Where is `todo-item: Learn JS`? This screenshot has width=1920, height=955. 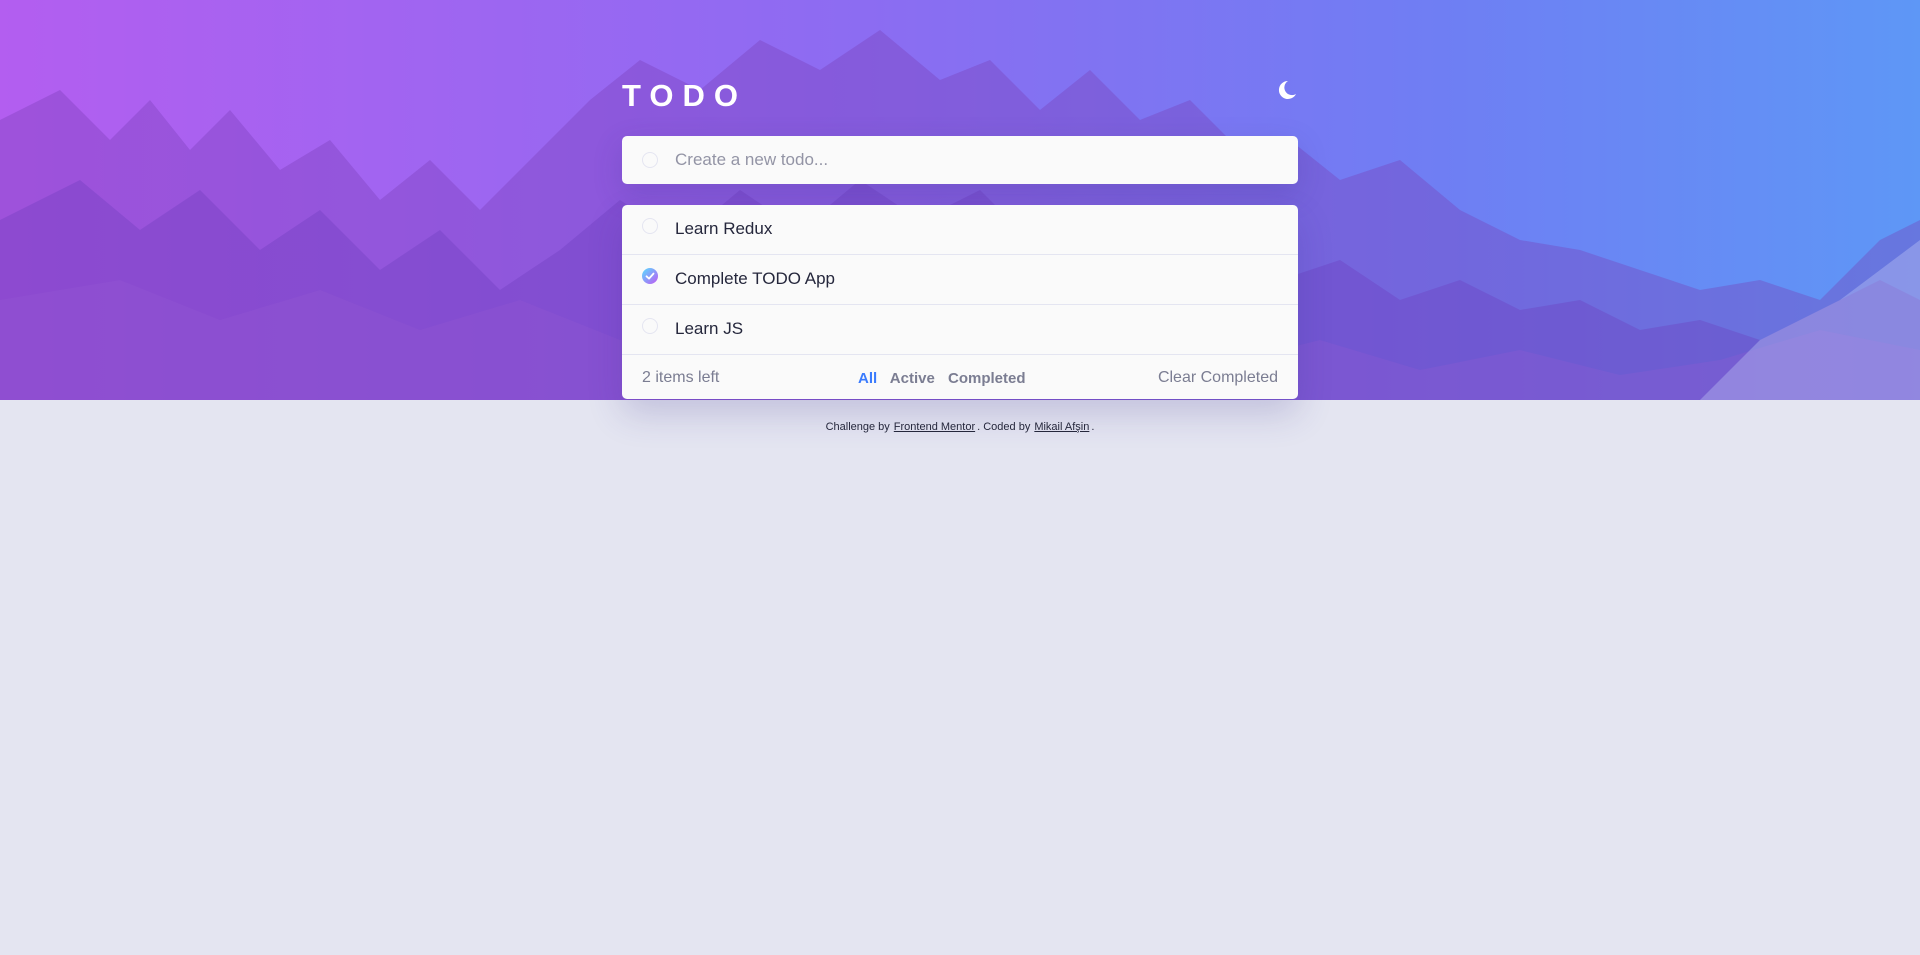
todo-item: Learn JS is located at coordinates (960, 330).